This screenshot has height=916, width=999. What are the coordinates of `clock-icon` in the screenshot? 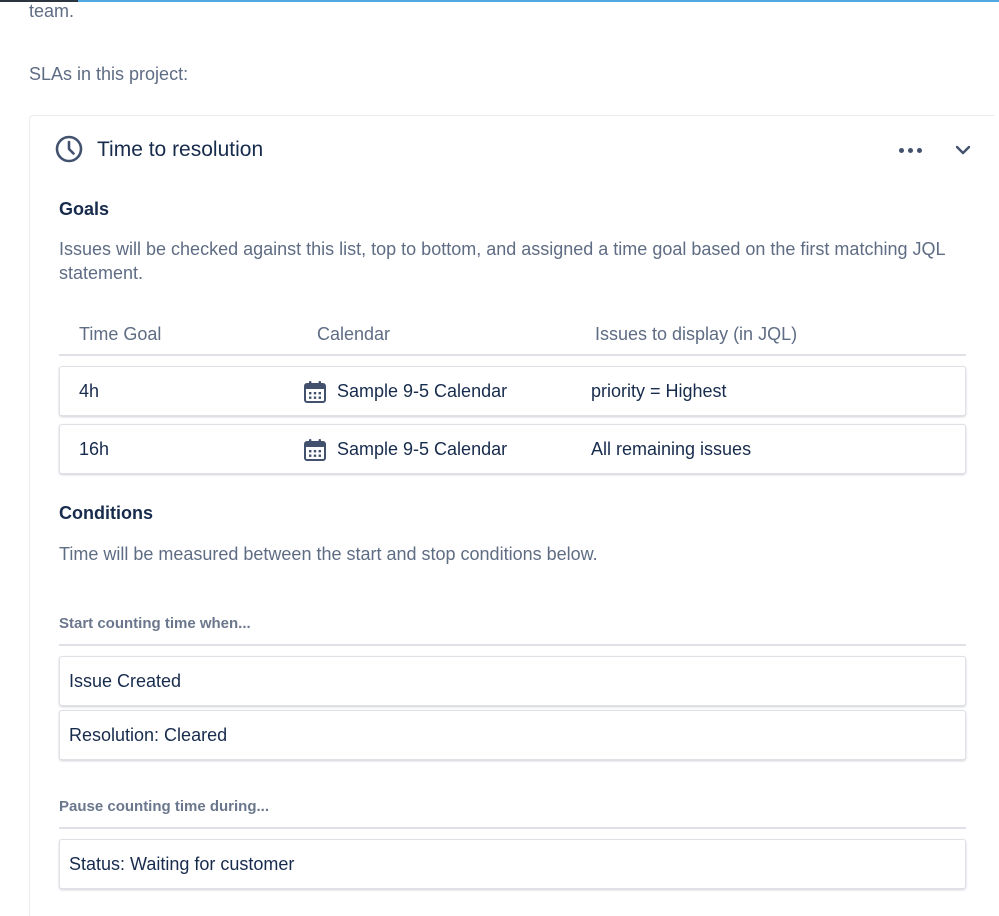 It's located at (69, 149).